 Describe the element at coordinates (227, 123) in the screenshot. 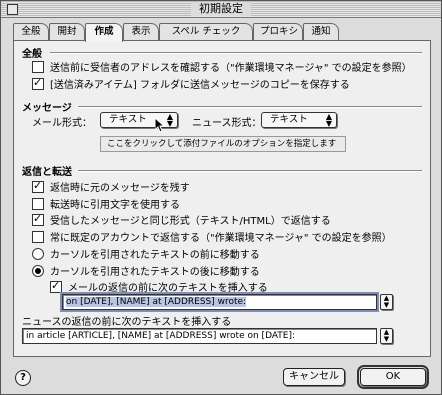

I see `news-format-label: ニュース形式：` at that location.